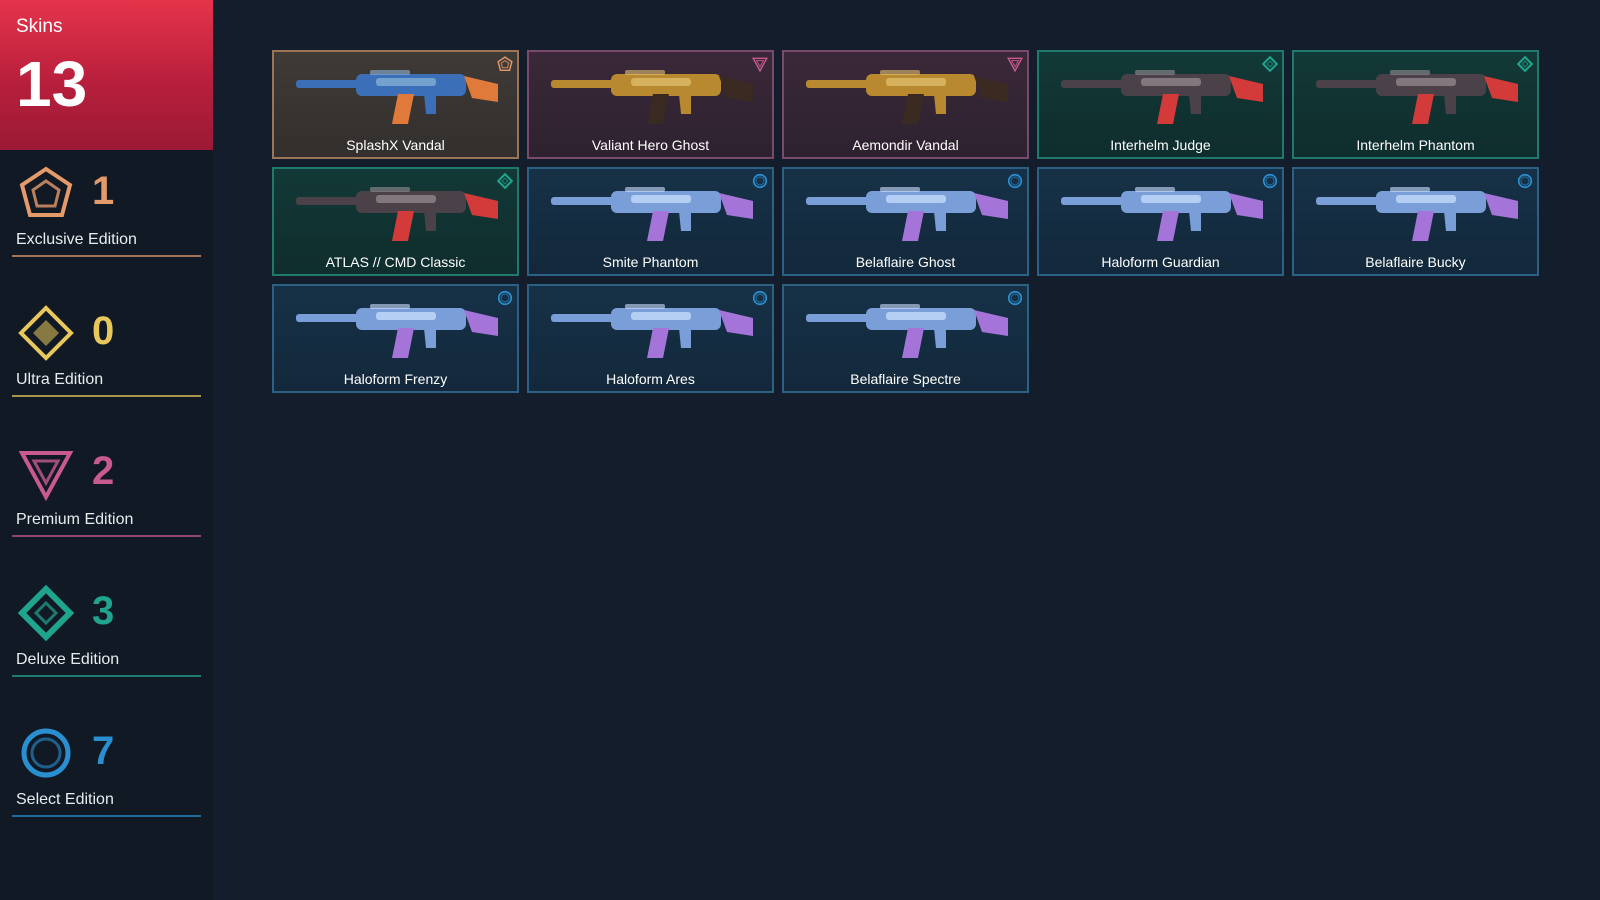 The image size is (1600, 900). I want to click on skin-card: Haloform Frenzy, so click(395, 338).